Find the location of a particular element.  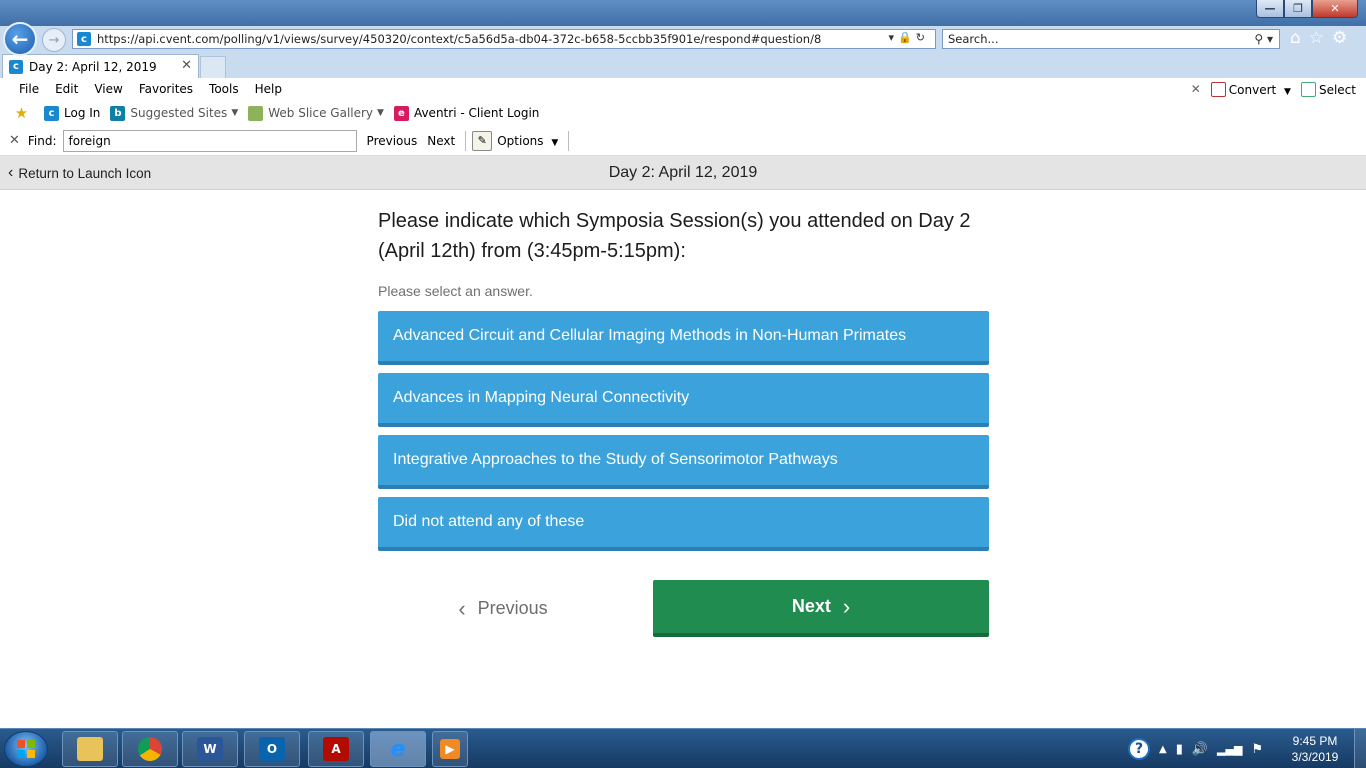

next-button: Next › is located at coordinates (821, 608).